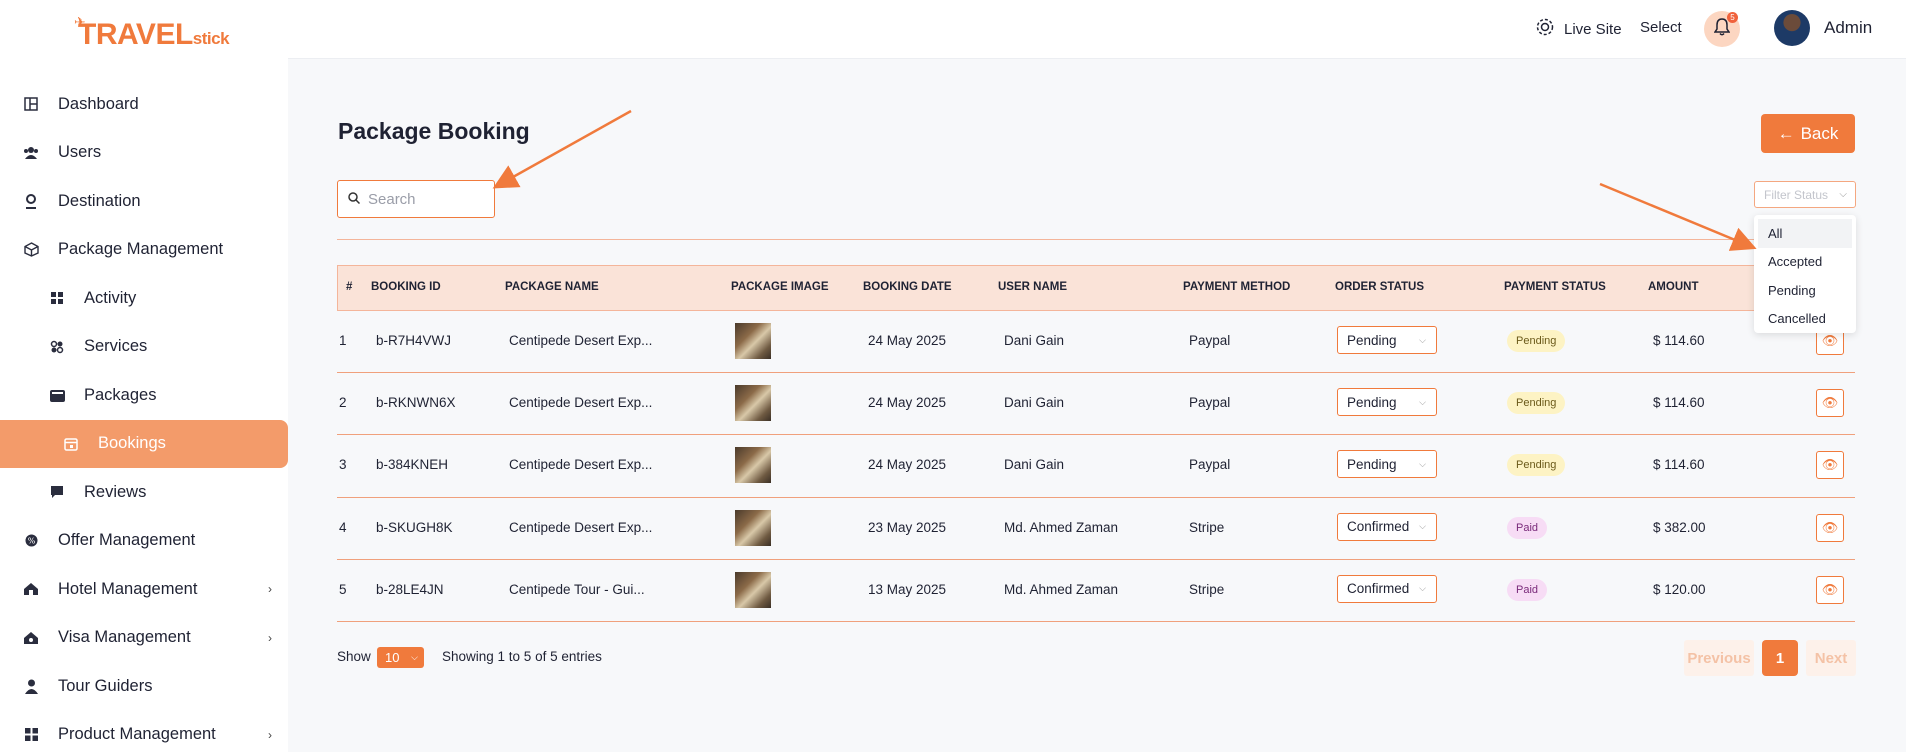  What do you see at coordinates (1805, 194) in the screenshot?
I see `filter-status-select: Filter Status ⌵` at bounding box center [1805, 194].